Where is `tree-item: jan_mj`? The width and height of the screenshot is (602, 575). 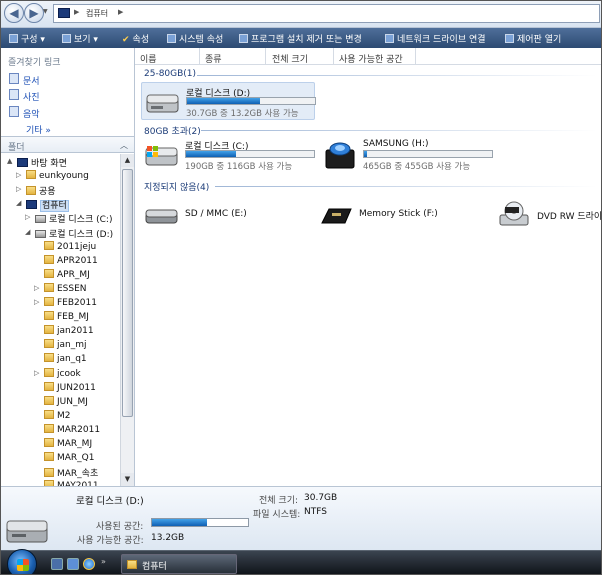
tree-item: jan_mj is located at coordinates (65, 346).